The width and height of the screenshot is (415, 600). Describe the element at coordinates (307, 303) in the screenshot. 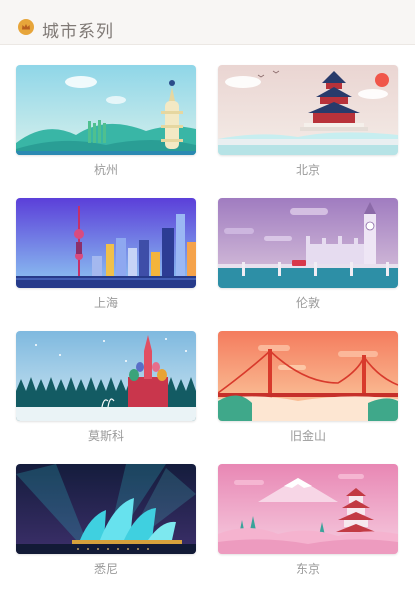

I see `city-name: 伦敦` at that location.